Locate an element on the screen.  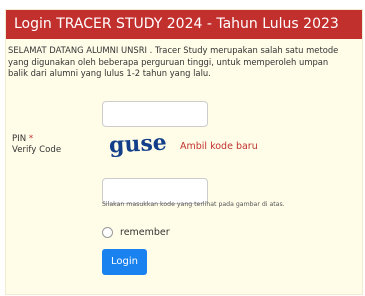
pin-input is located at coordinates (155, 114).